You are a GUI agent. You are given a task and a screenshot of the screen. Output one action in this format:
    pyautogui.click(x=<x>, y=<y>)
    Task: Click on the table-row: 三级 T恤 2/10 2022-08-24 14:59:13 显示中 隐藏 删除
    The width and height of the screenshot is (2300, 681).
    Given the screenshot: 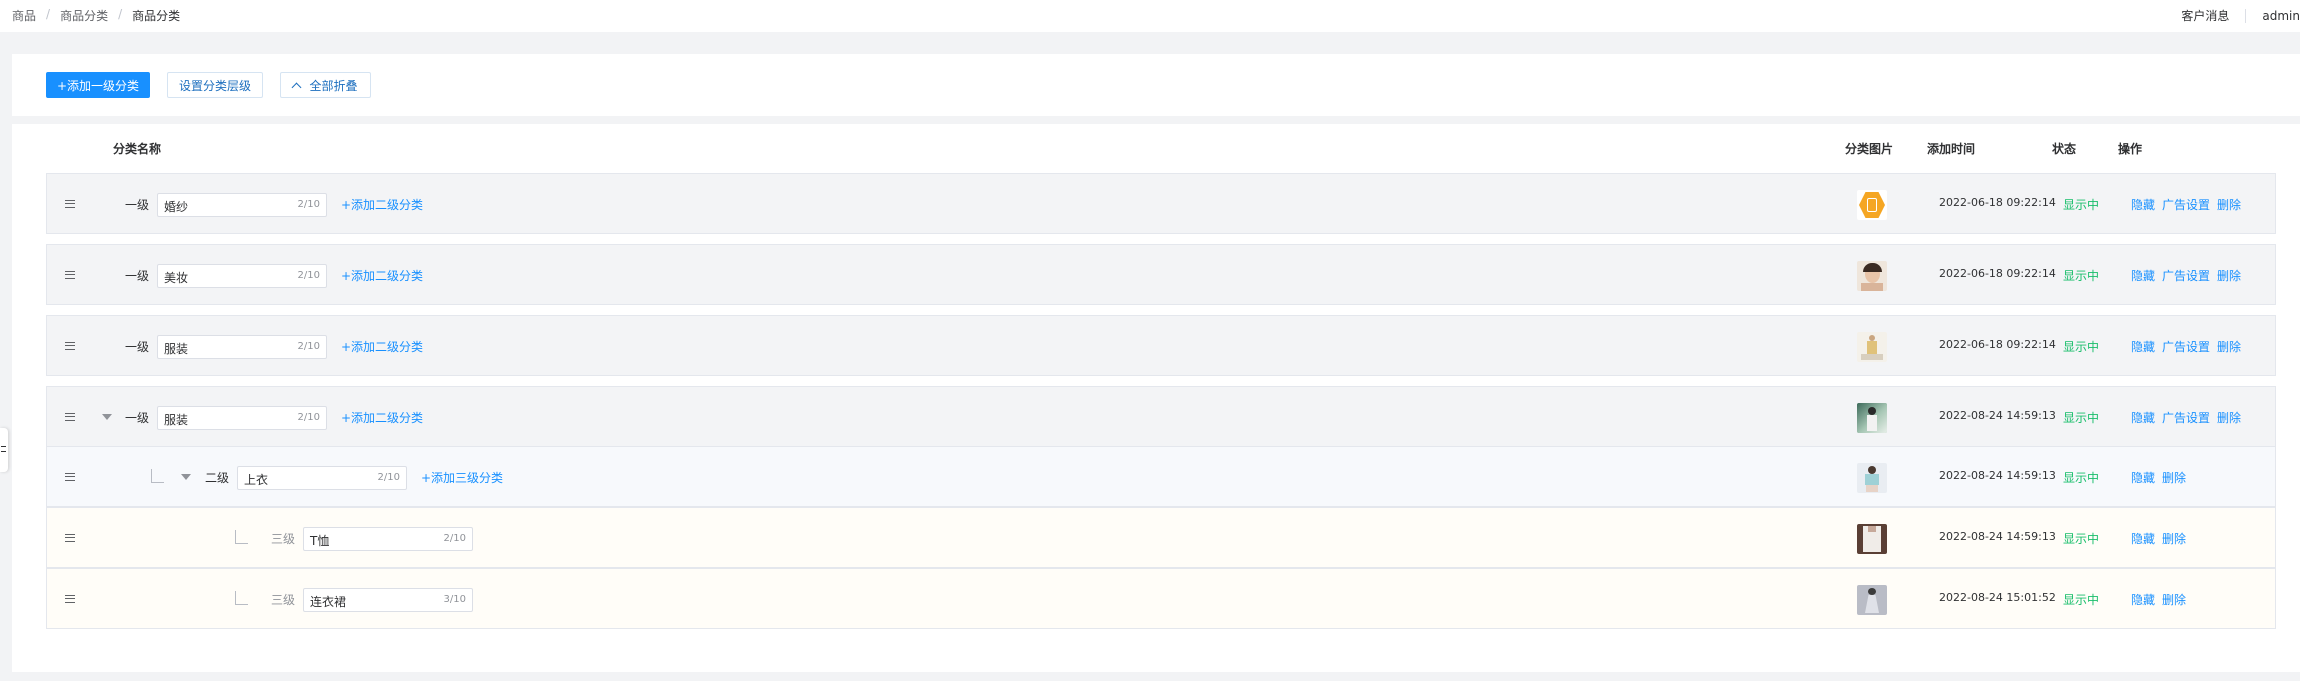 What is the action you would take?
    pyautogui.click(x=1161, y=537)
    